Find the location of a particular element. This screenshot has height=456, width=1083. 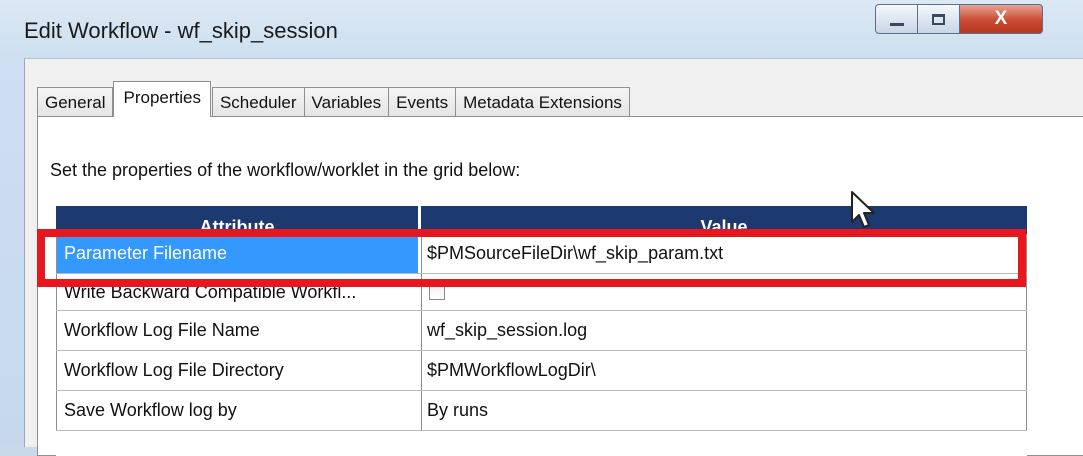

tab-events: Events is located at coordinates (422, 102).